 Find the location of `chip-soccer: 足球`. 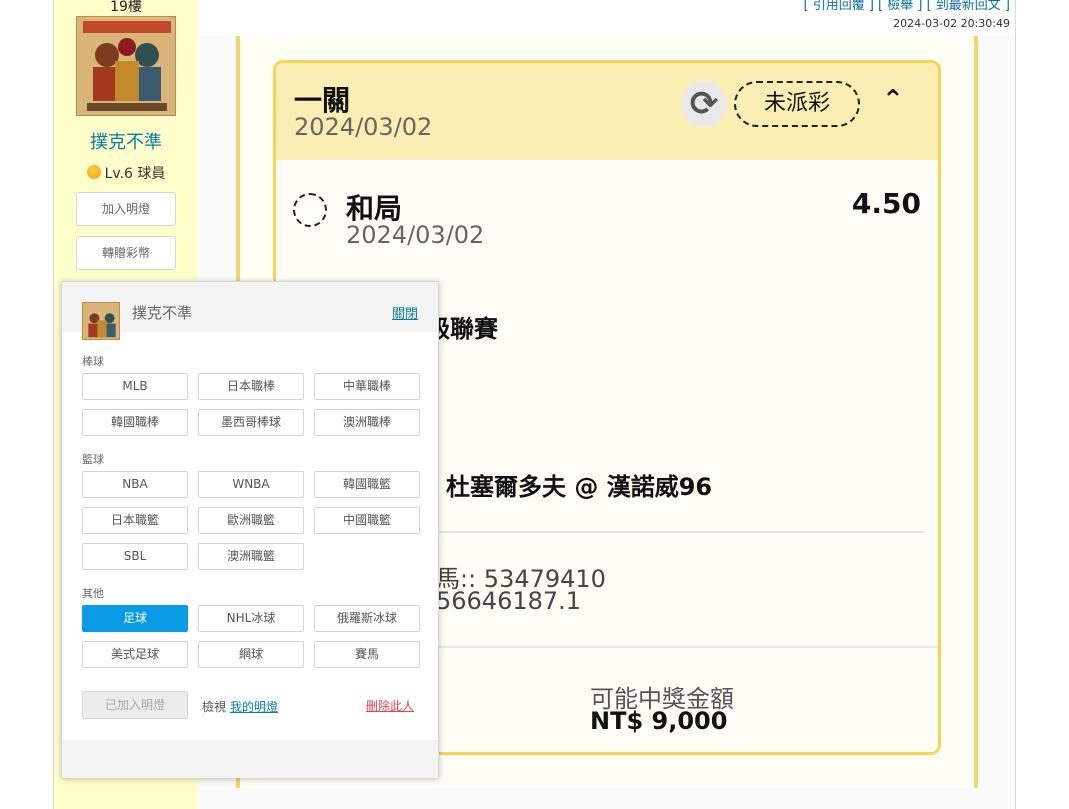

chip-soccer: 足球 is located at coordinates (135, 618).